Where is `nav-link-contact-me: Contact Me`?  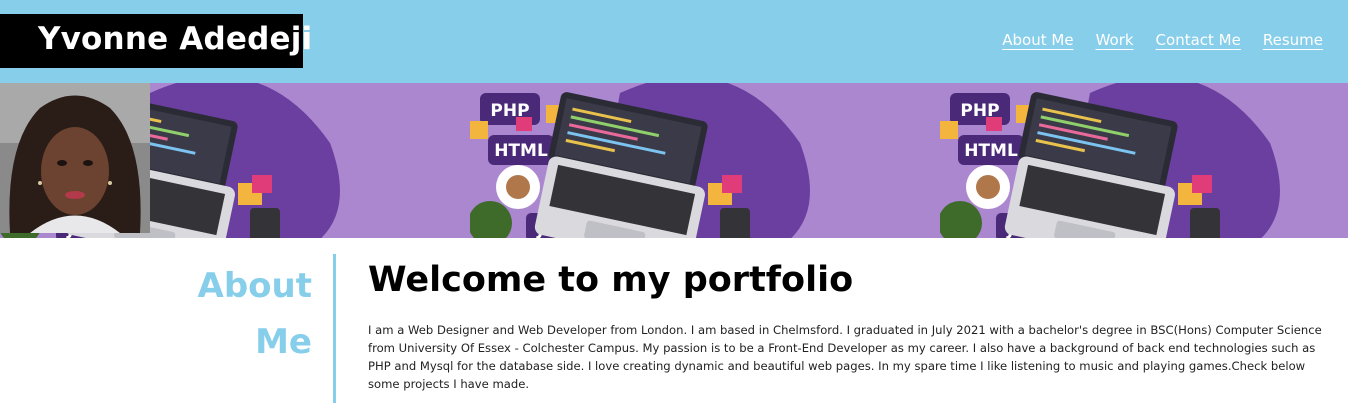
nav-link-contact-me: Contact Me is located at coordinates (1198, 40).